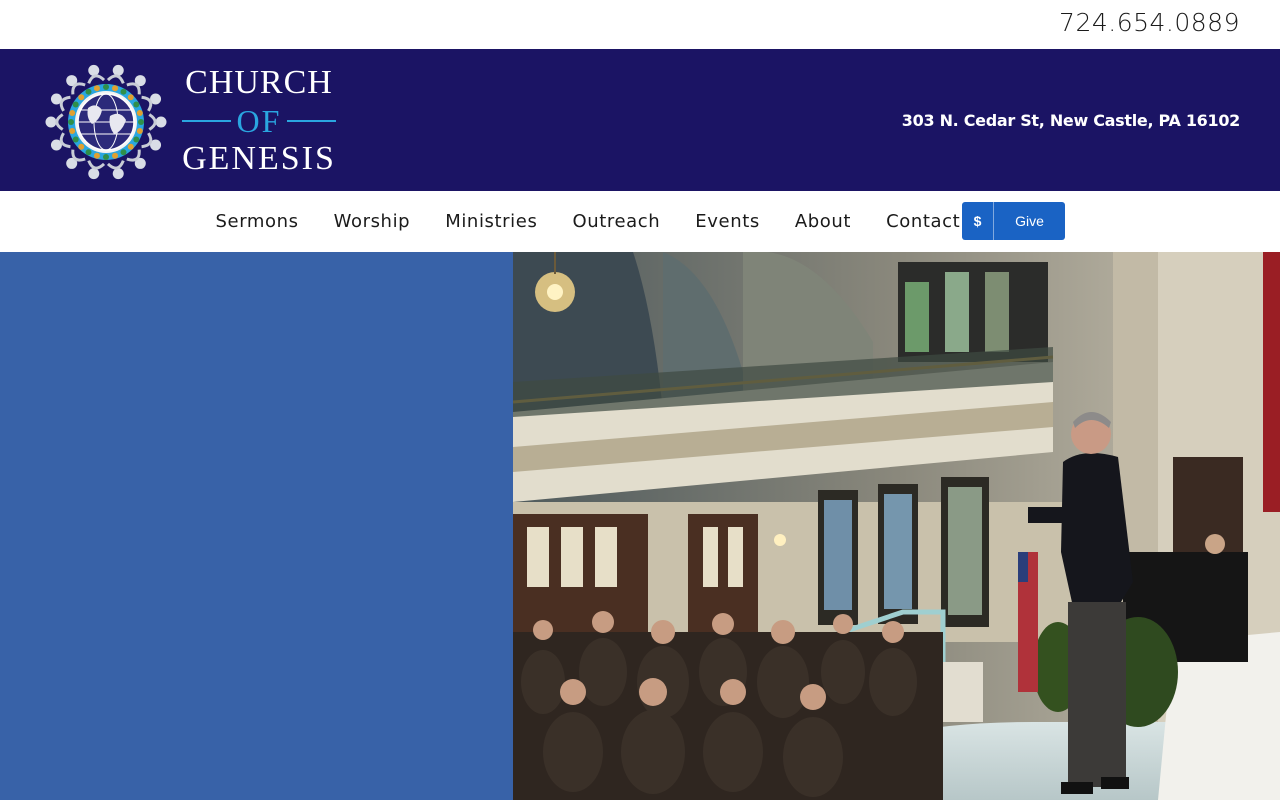  Describe the element at coordinates (1149, 22) in the screenshot. I see `phone-link: 724.654.0889` at that location.